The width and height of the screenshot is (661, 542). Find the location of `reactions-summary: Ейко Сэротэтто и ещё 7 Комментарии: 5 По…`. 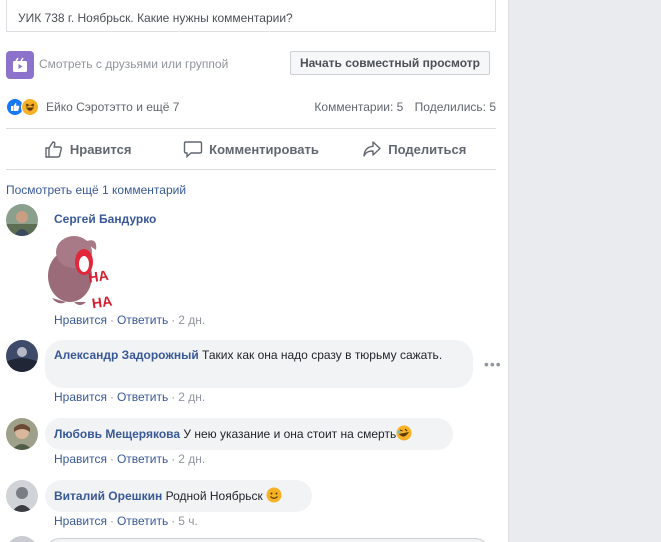

reactions-summary: Ейко Сэротэтто и ещё 7 Комментарии: 5 По… is located at coordinates (251, 107).